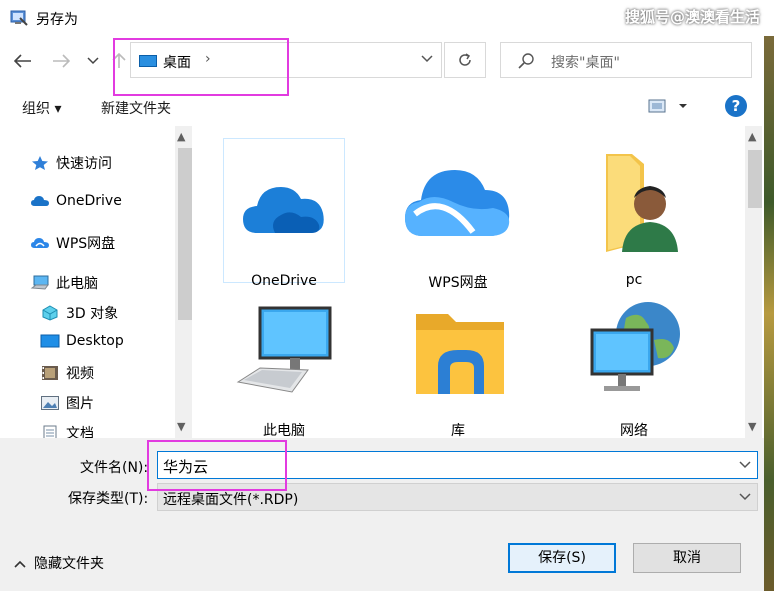 This screenshot has width=774, height=591. Describe the element at coordinates (80, 432) in the screenshot. I see `sidebar-item-label: 文档` at that location.